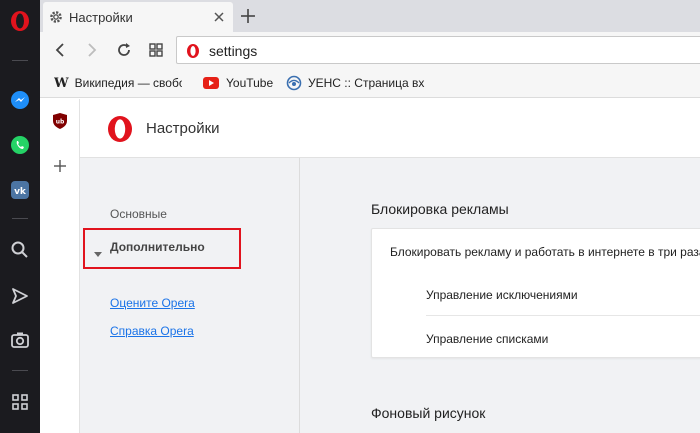  I want to click on svg-text: vk, so click(20, 192).